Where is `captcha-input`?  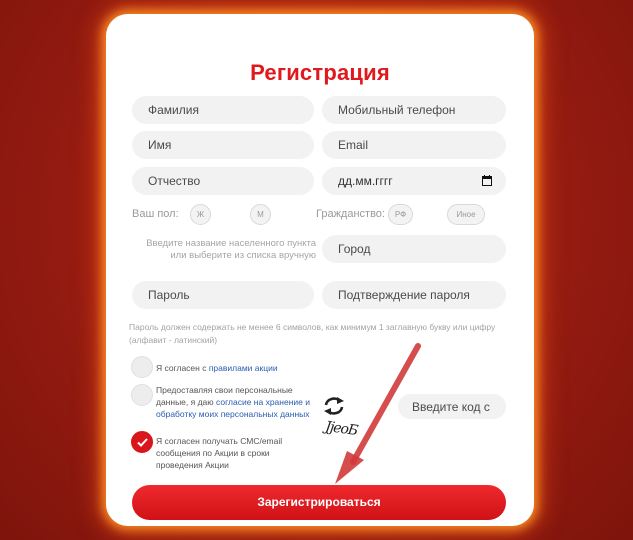 captcha-input is located at coordinates (452, 406).